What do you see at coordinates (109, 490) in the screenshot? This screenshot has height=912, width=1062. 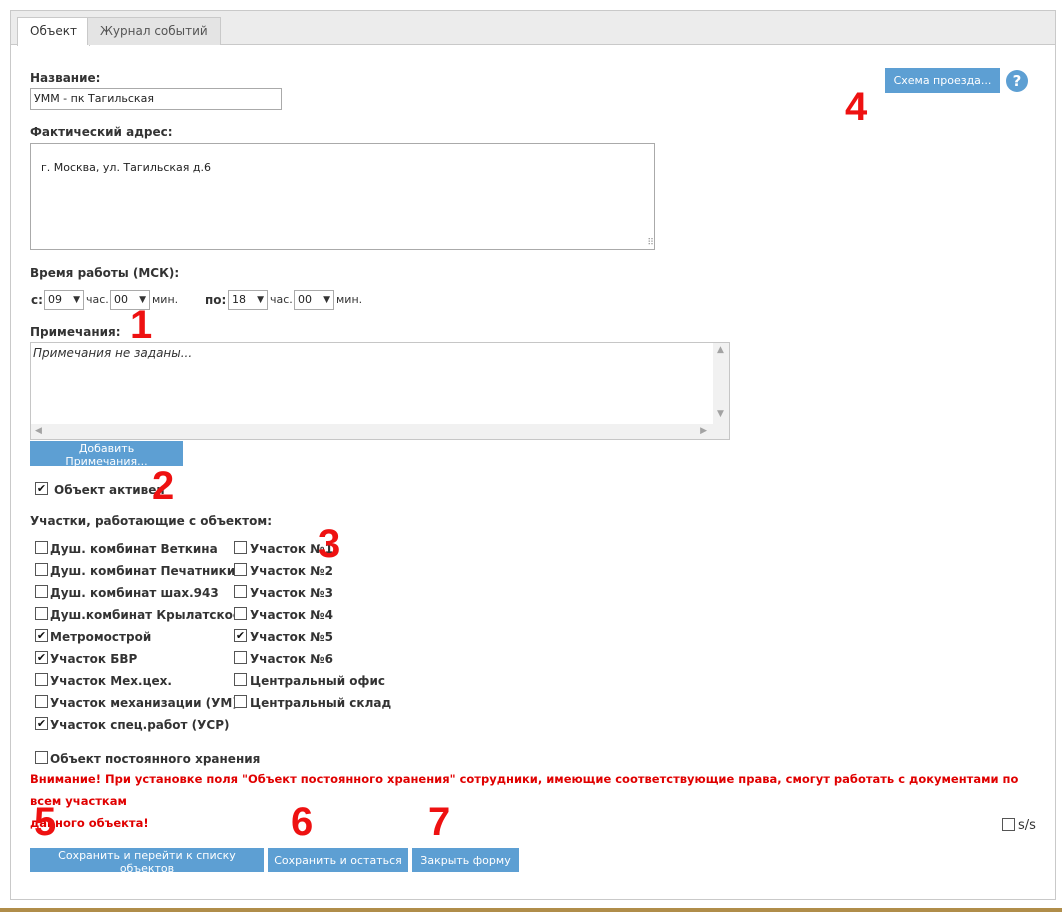 I see `active-label: Объект активен` at bounding box center [109, 490].